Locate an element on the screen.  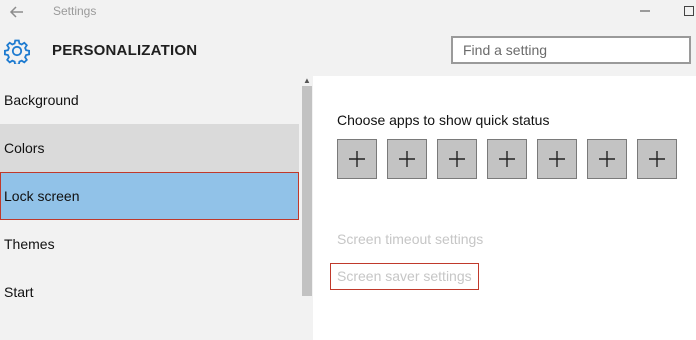
sidebar-item-label: Themes is located at coordinates (29, 244).